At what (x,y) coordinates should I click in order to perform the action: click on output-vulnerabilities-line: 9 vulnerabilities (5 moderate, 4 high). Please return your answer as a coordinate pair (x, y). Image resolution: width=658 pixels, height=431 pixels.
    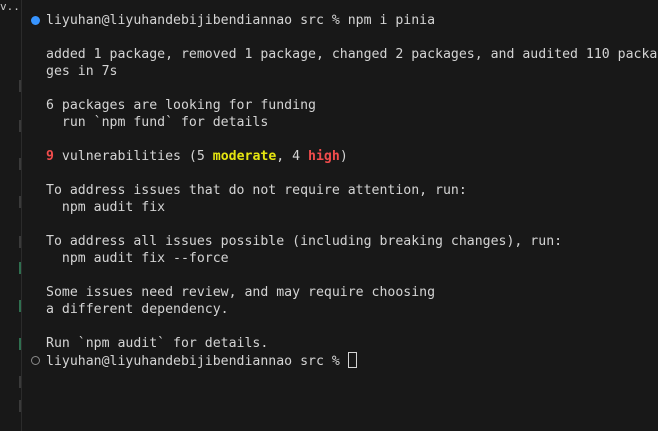
    Looking at the image, I should click on (197, 156).